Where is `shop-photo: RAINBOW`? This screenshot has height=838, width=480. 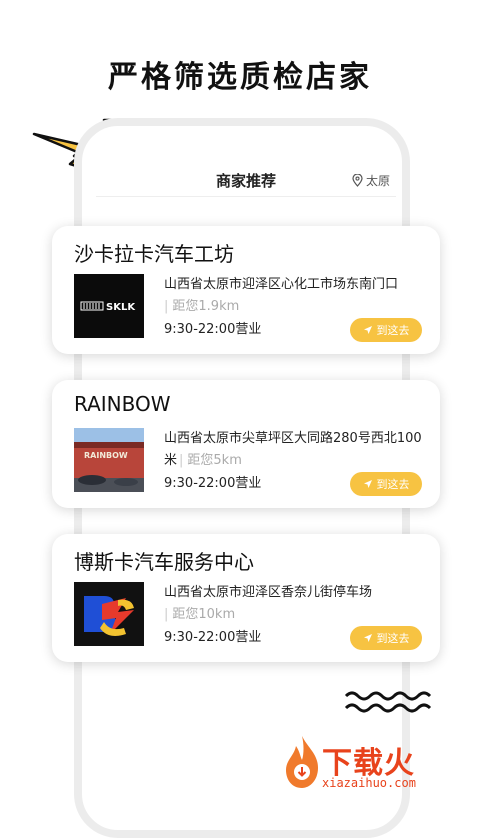 shop-photo: RAINBOW is located at coordinates (109, 460).